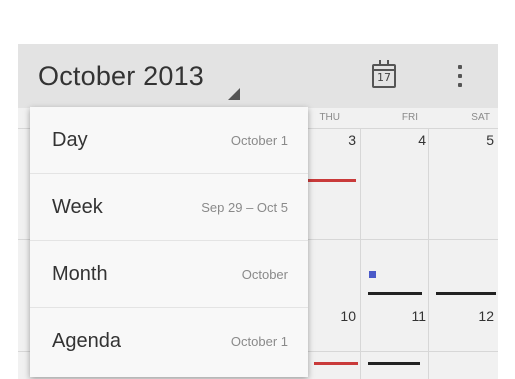  I want to click on menu-item-label: Month, so click(80, 273).